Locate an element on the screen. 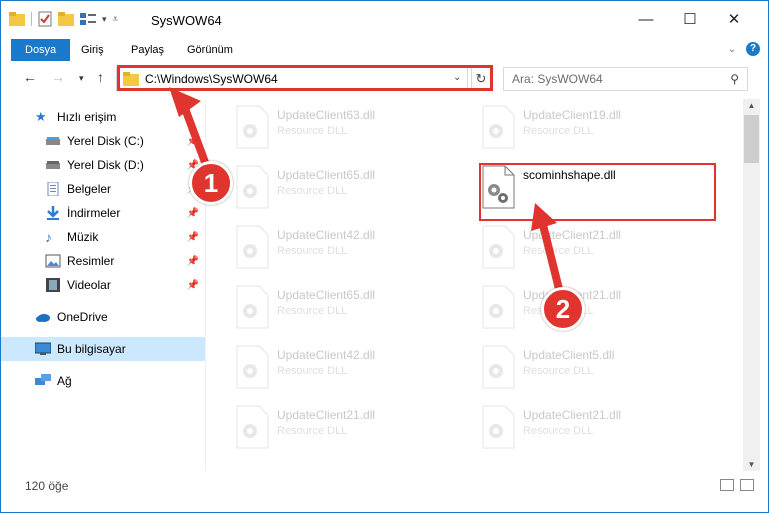  arrow-up-icon: ↑ is located at coordinates (100, 77).